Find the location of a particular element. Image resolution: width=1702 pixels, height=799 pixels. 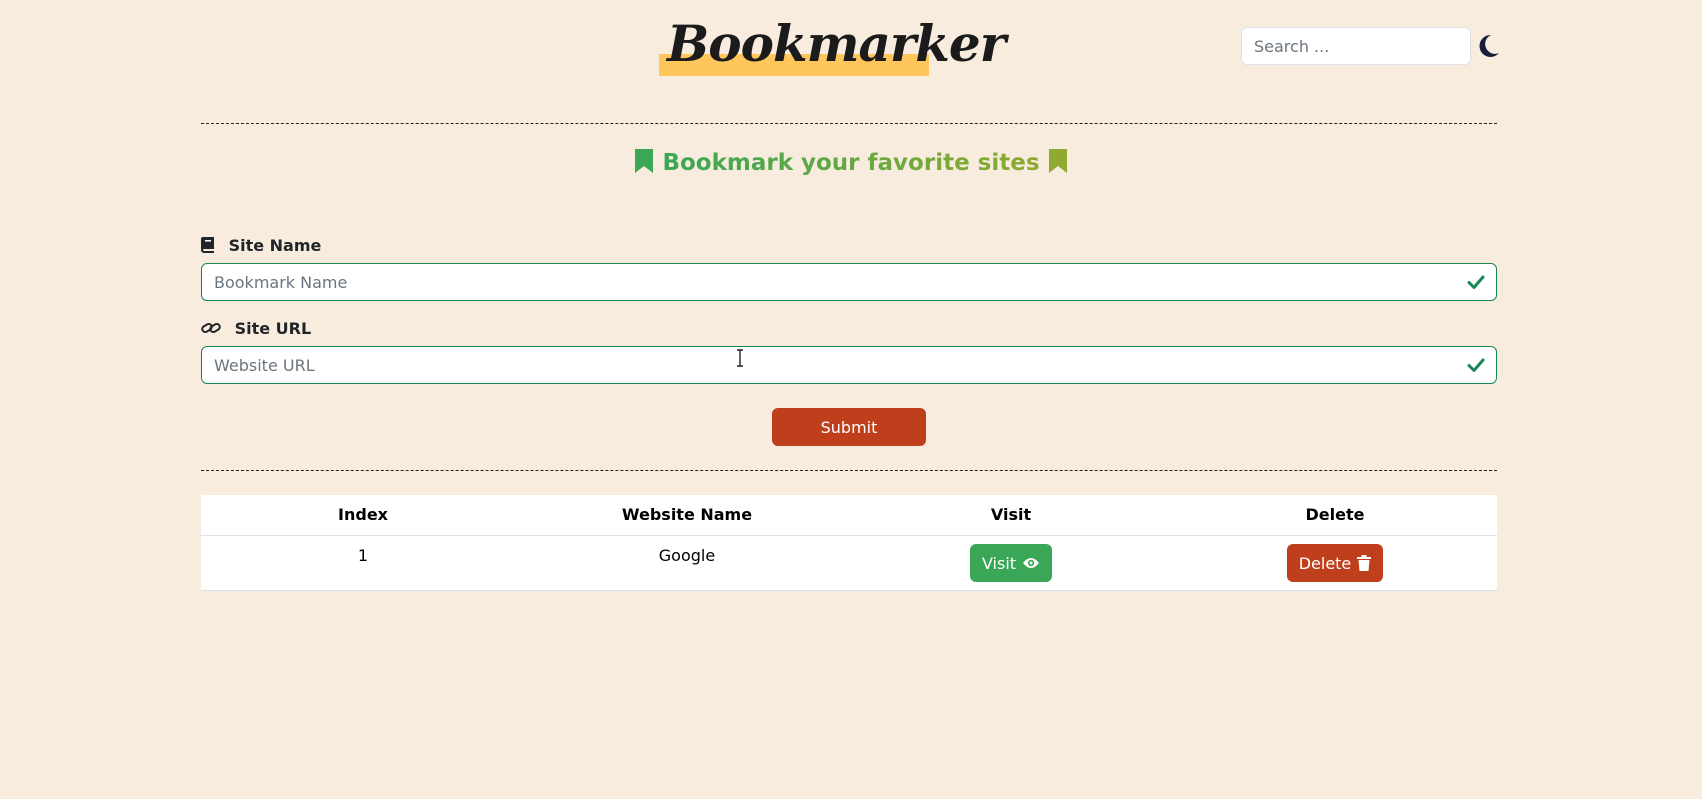

submit-button: Submit is located at coordinates (849, 427).